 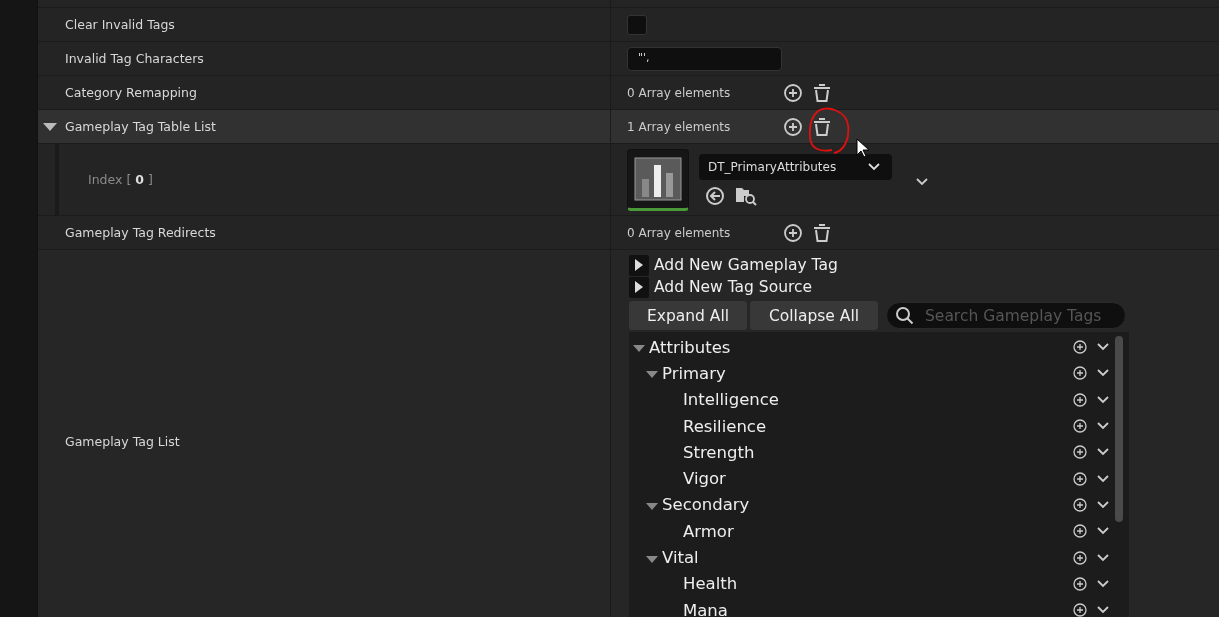 I want to click on tag-item: Mana, so click(x=878, y=608).